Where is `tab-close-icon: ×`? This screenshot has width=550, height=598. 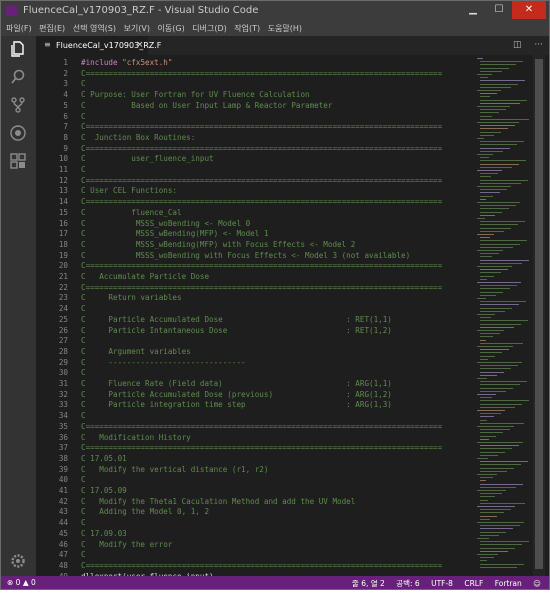 tab-close-icon: × is located at coordinates (140, 45).